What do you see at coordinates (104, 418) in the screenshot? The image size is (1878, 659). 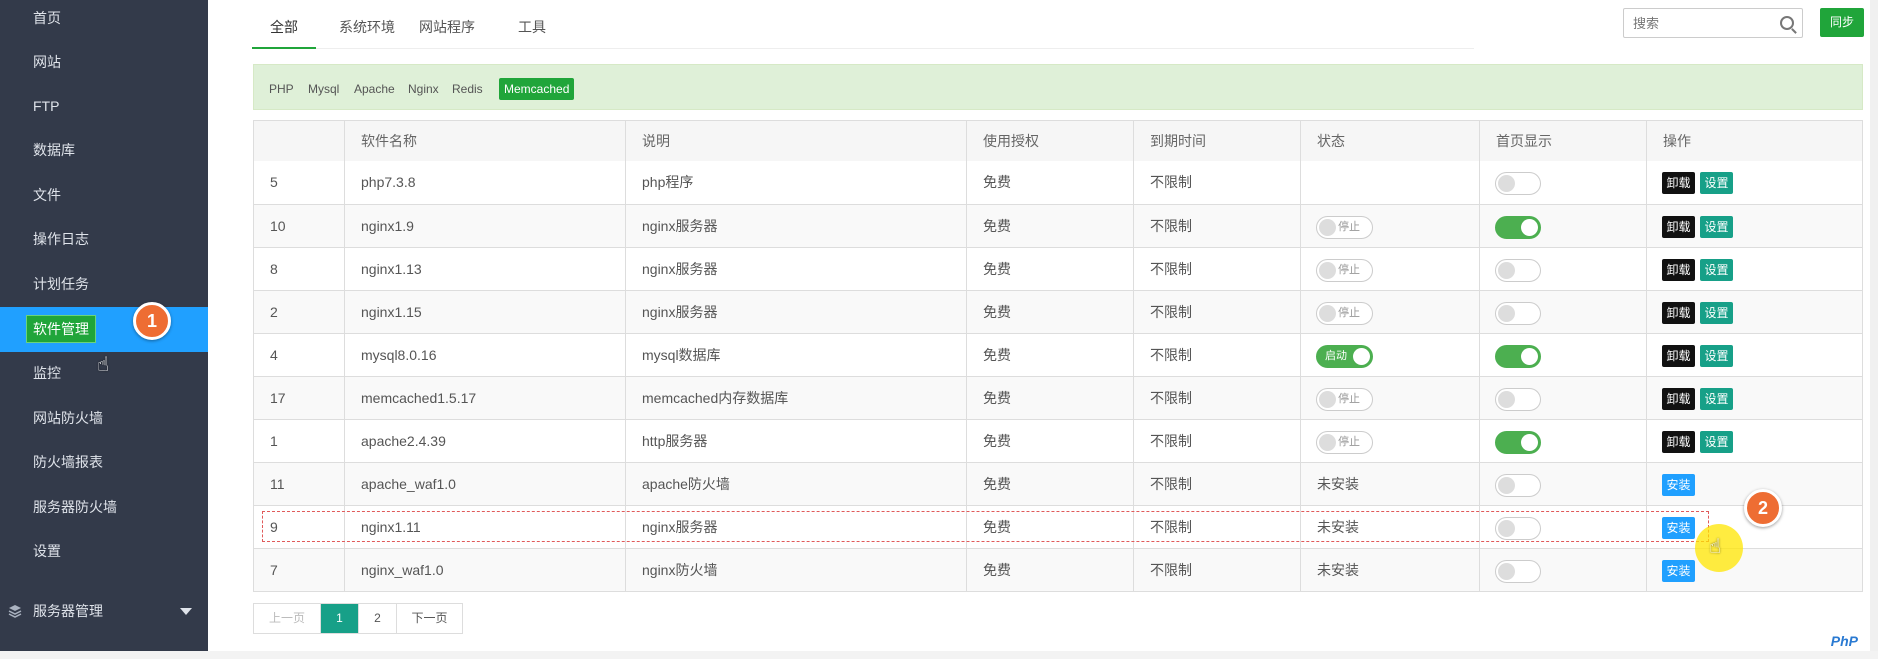 I see `sidebar-item-waf: 网站防火墙` at bounding box center [104, 418].